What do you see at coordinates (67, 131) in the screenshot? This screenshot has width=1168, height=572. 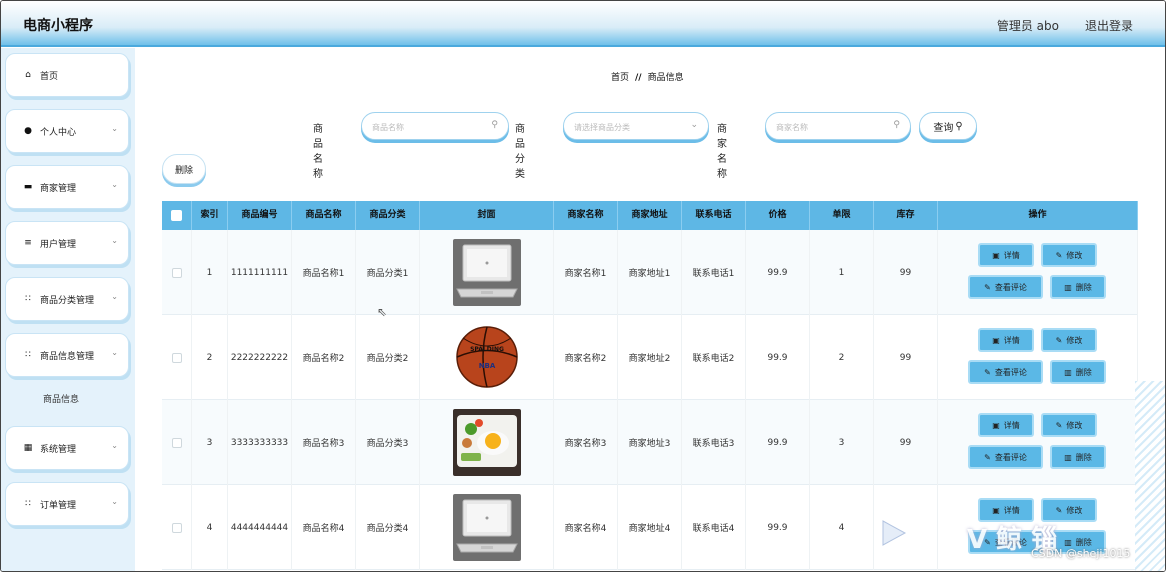 I see `sidebar-item-personal-center: ● 个人中心 ⌄` at bounding box center [67, 131].